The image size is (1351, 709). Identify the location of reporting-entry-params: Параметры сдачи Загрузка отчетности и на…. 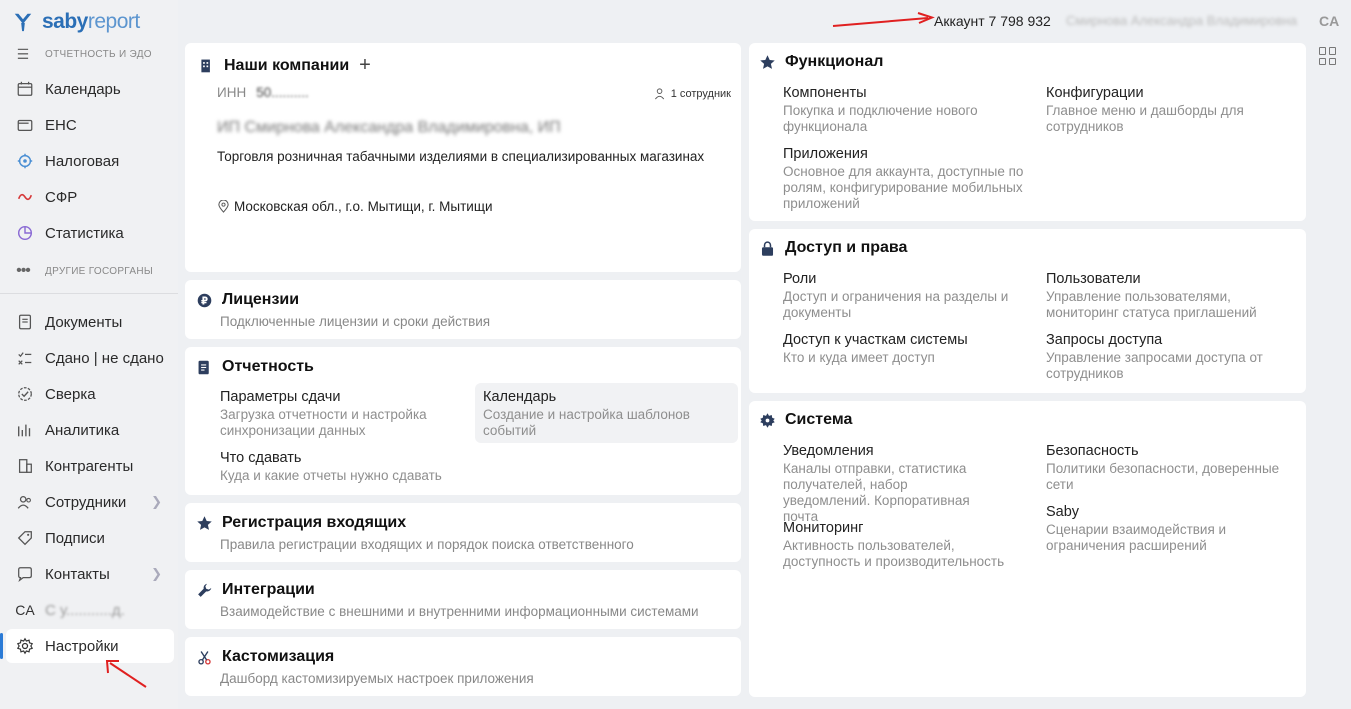
(340, 414).